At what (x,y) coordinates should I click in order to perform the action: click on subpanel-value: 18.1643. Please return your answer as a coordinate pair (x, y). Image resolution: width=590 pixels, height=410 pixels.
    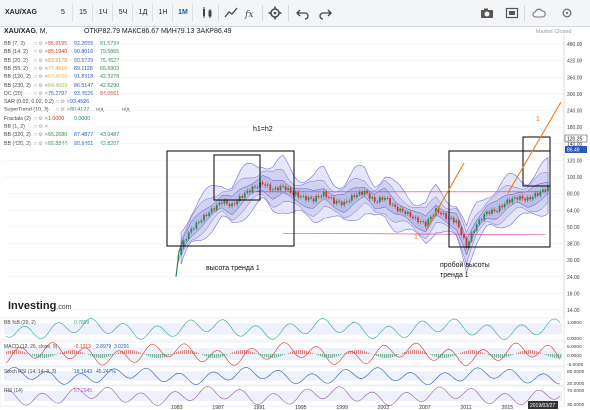
    Looking at the image, I should click on (83, 372).